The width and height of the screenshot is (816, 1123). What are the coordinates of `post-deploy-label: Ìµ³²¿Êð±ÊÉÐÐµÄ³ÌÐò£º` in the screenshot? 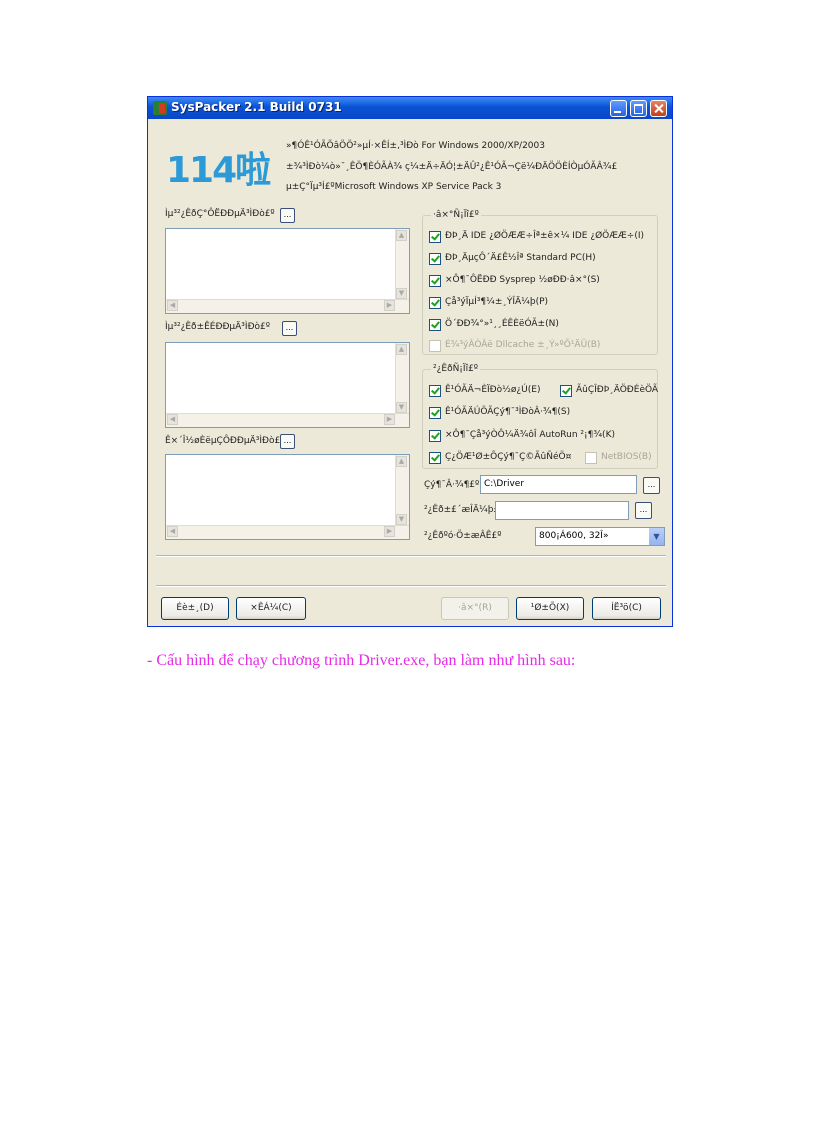 It's located at (218, 327).